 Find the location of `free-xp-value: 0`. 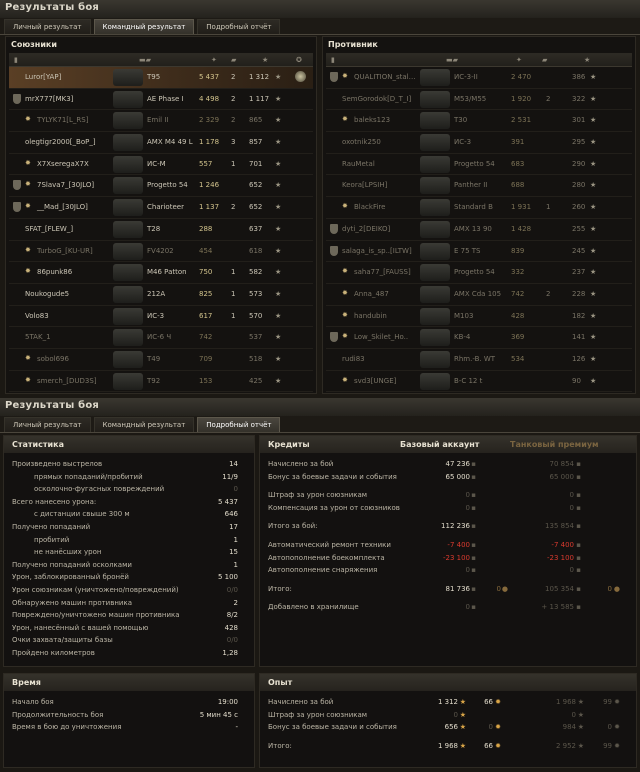

free-xp-value: 0 is located at coordinates (490, 727).